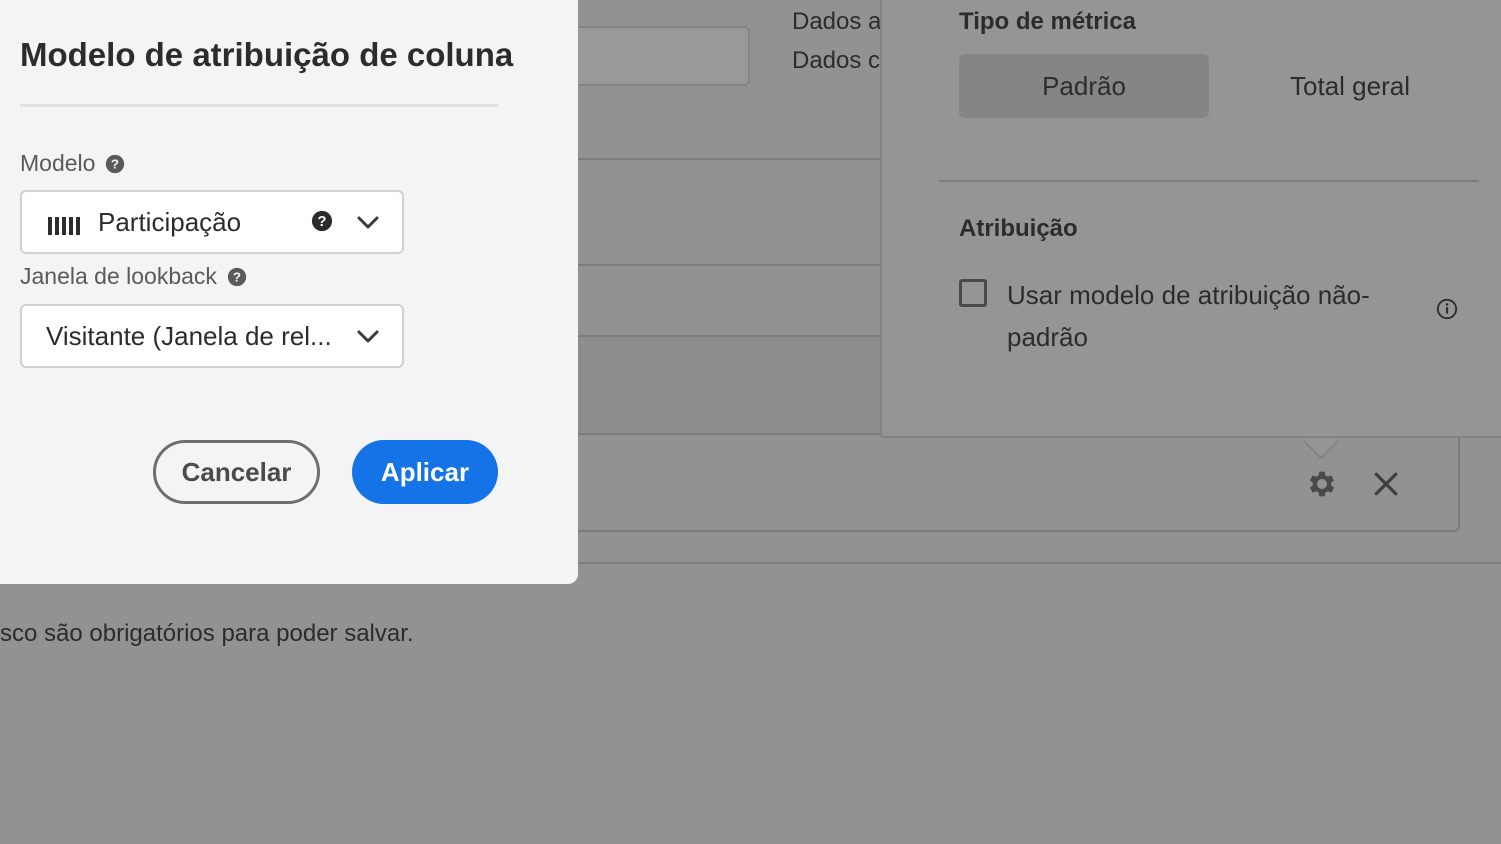 This screenshot has height=844, width=1501. Describe the element at coordinates (729, 385) in the screenshot. I see `background-band` at that location.